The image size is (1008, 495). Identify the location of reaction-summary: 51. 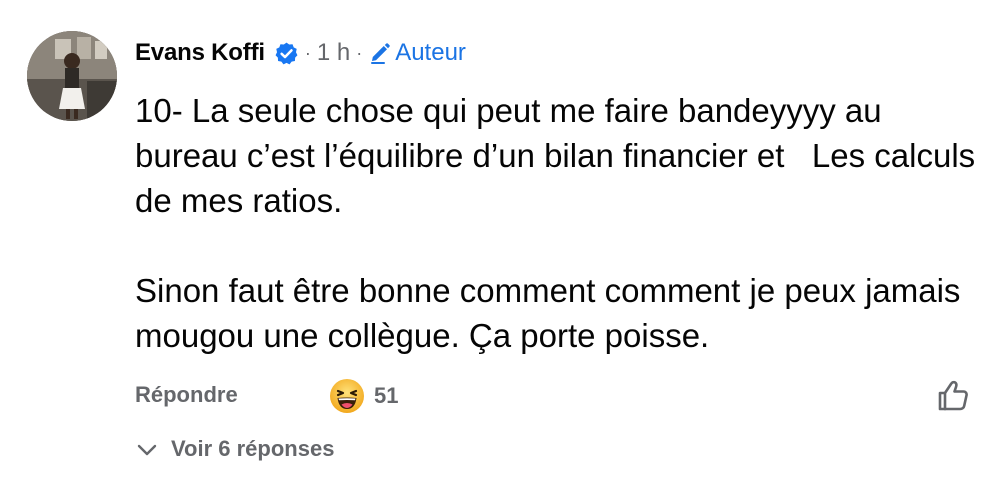
(363, 396).